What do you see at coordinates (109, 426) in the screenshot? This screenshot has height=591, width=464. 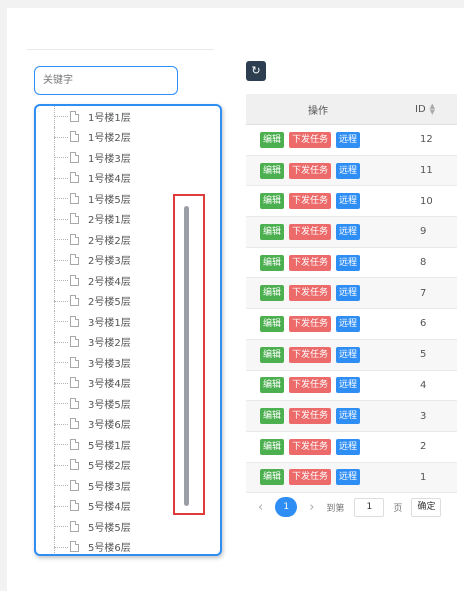 I see `tree-node-label: 3号楼6层` at bounding box center [109, 426].